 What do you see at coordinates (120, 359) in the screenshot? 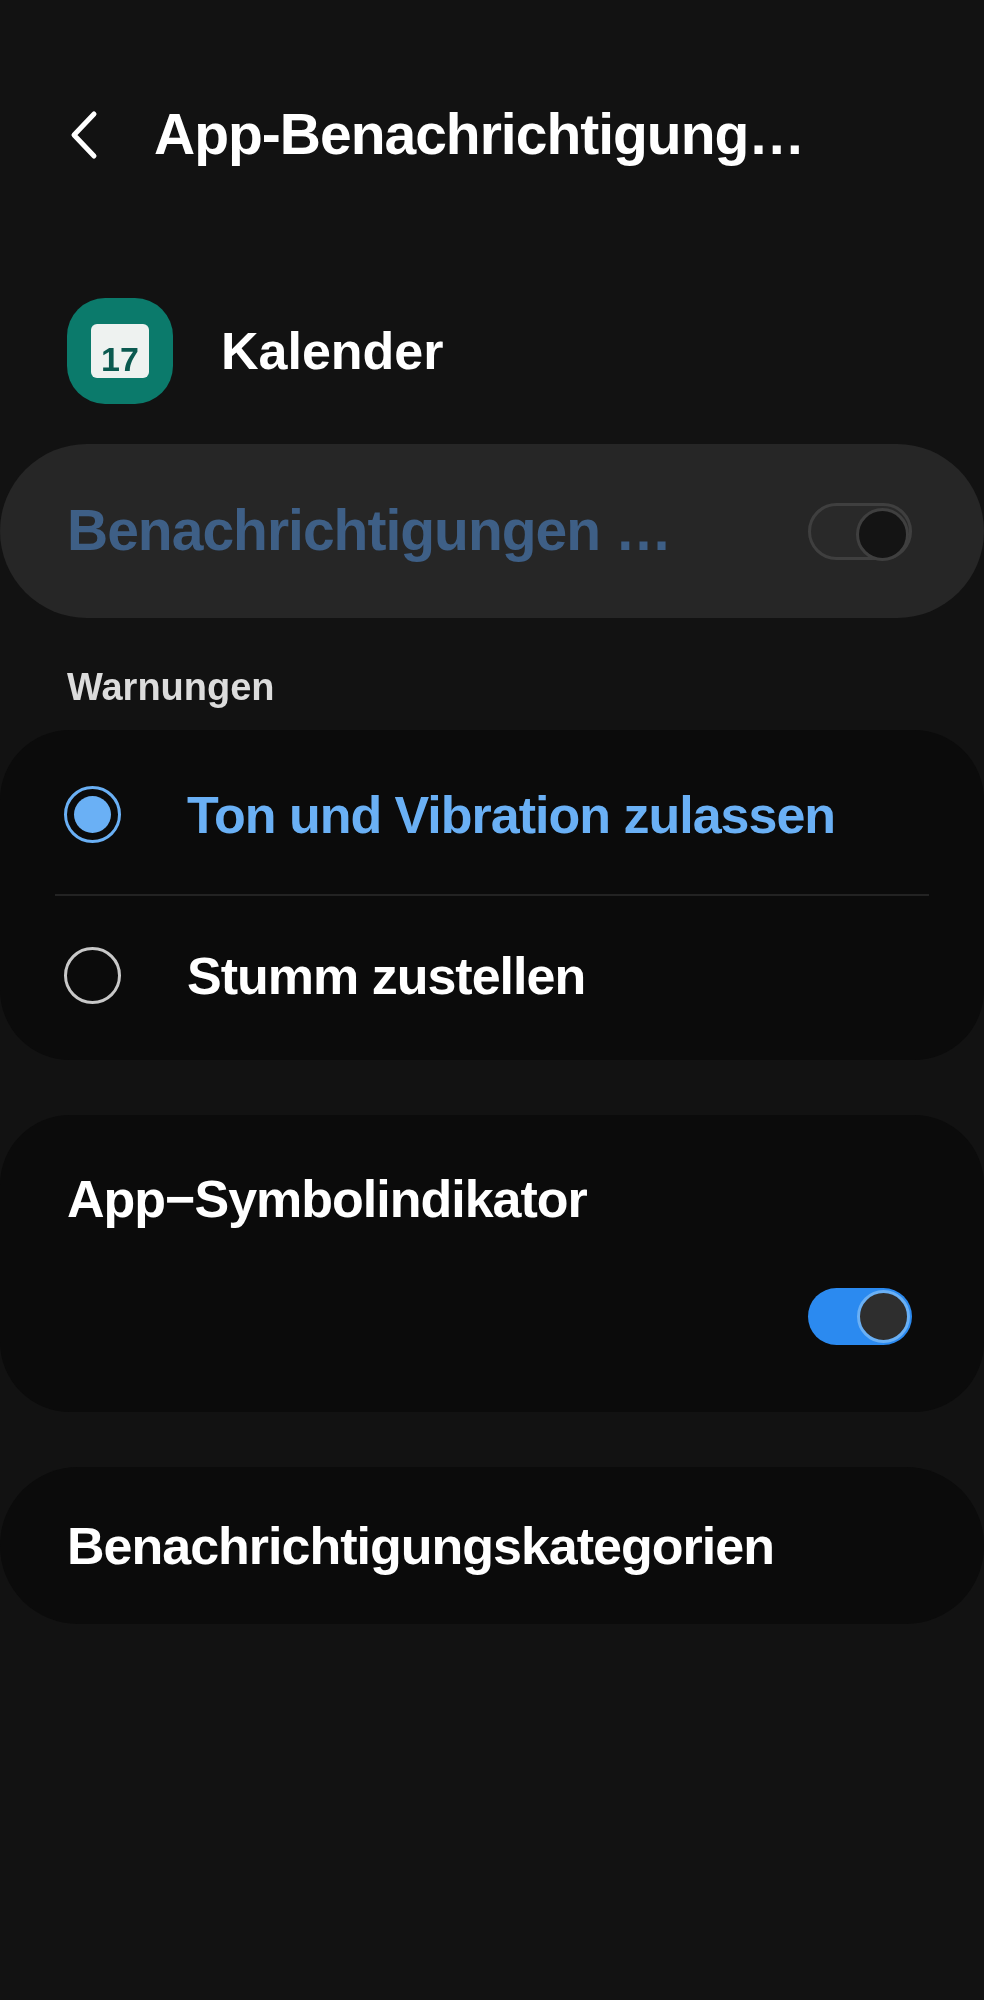
I see `calendar-date: 17` at bounding box center [120, 359].